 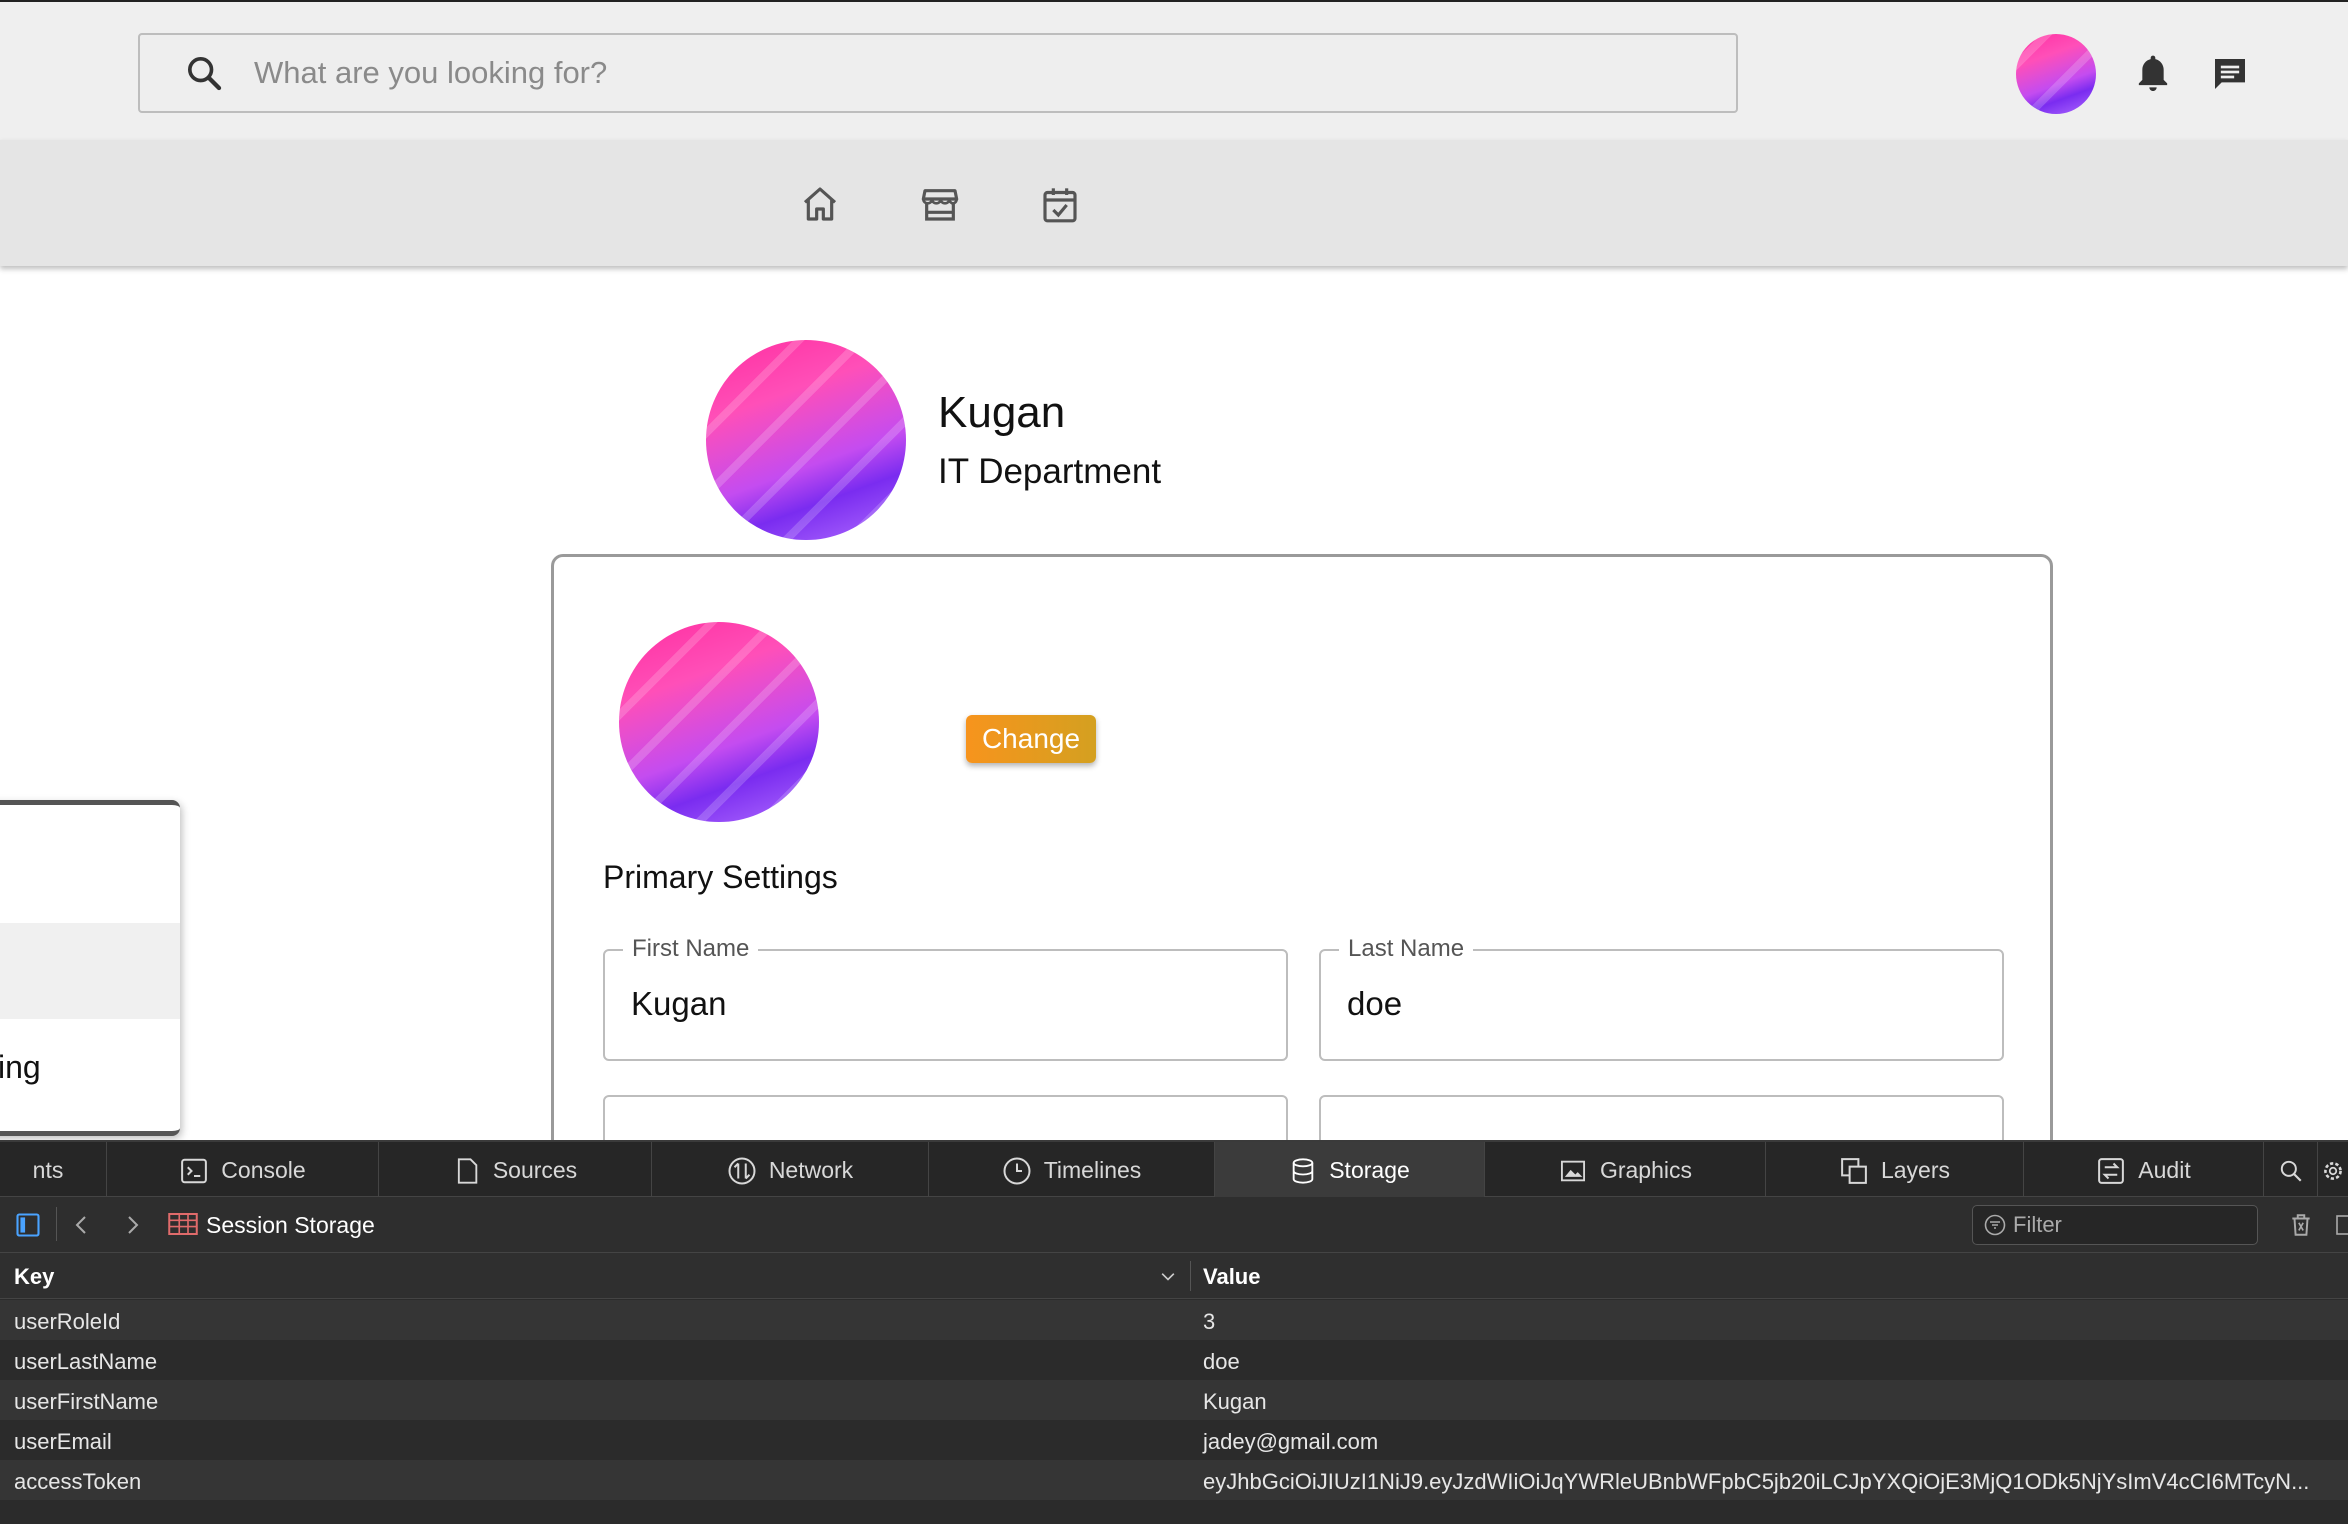 What do you see at coordinates (945, 998) in the screenshot?
I see `first-name-field: First Name Kugan` at bounding box center [945, 998].